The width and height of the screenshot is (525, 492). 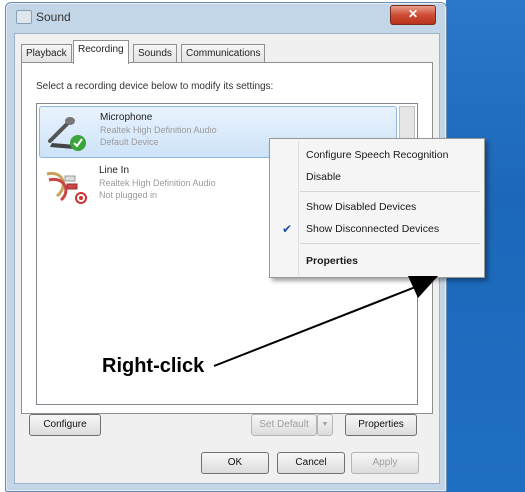 I want to click on menu-item-show-disabled-devices: Show Disabled Devices, so click(x=376, y=207).